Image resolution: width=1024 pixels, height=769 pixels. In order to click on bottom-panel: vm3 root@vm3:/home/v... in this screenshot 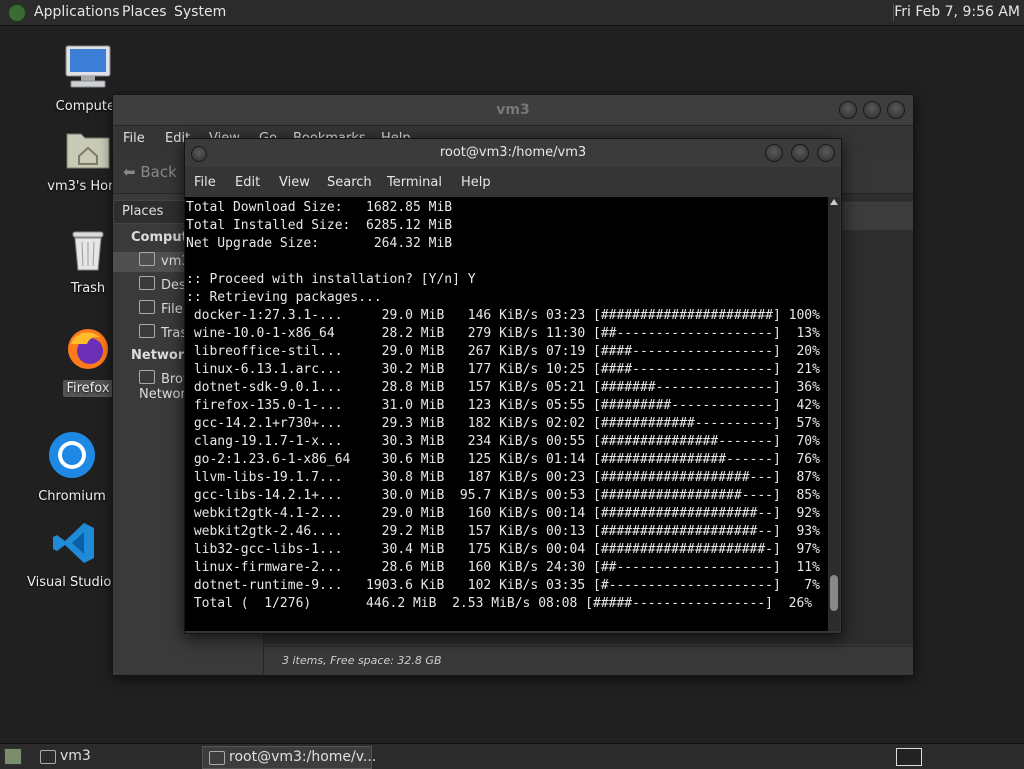, I will do `click(512, 756)`.